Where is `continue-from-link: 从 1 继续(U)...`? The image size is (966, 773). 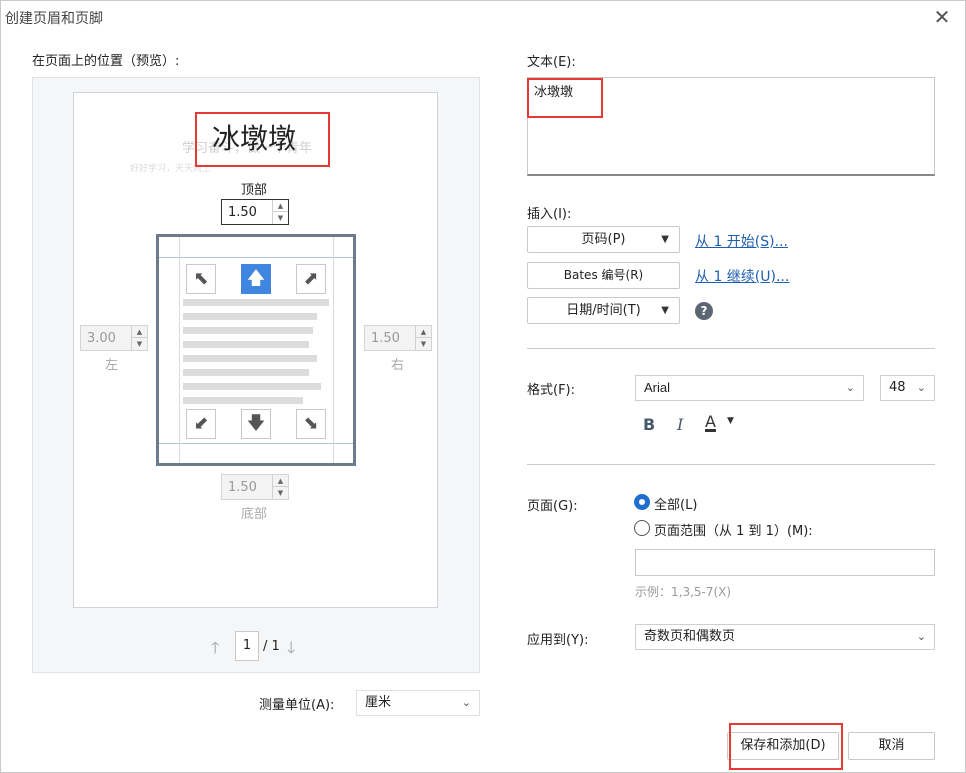 continue-from-link: 从 1 继续(U)... is located at coordinates (742, 276).